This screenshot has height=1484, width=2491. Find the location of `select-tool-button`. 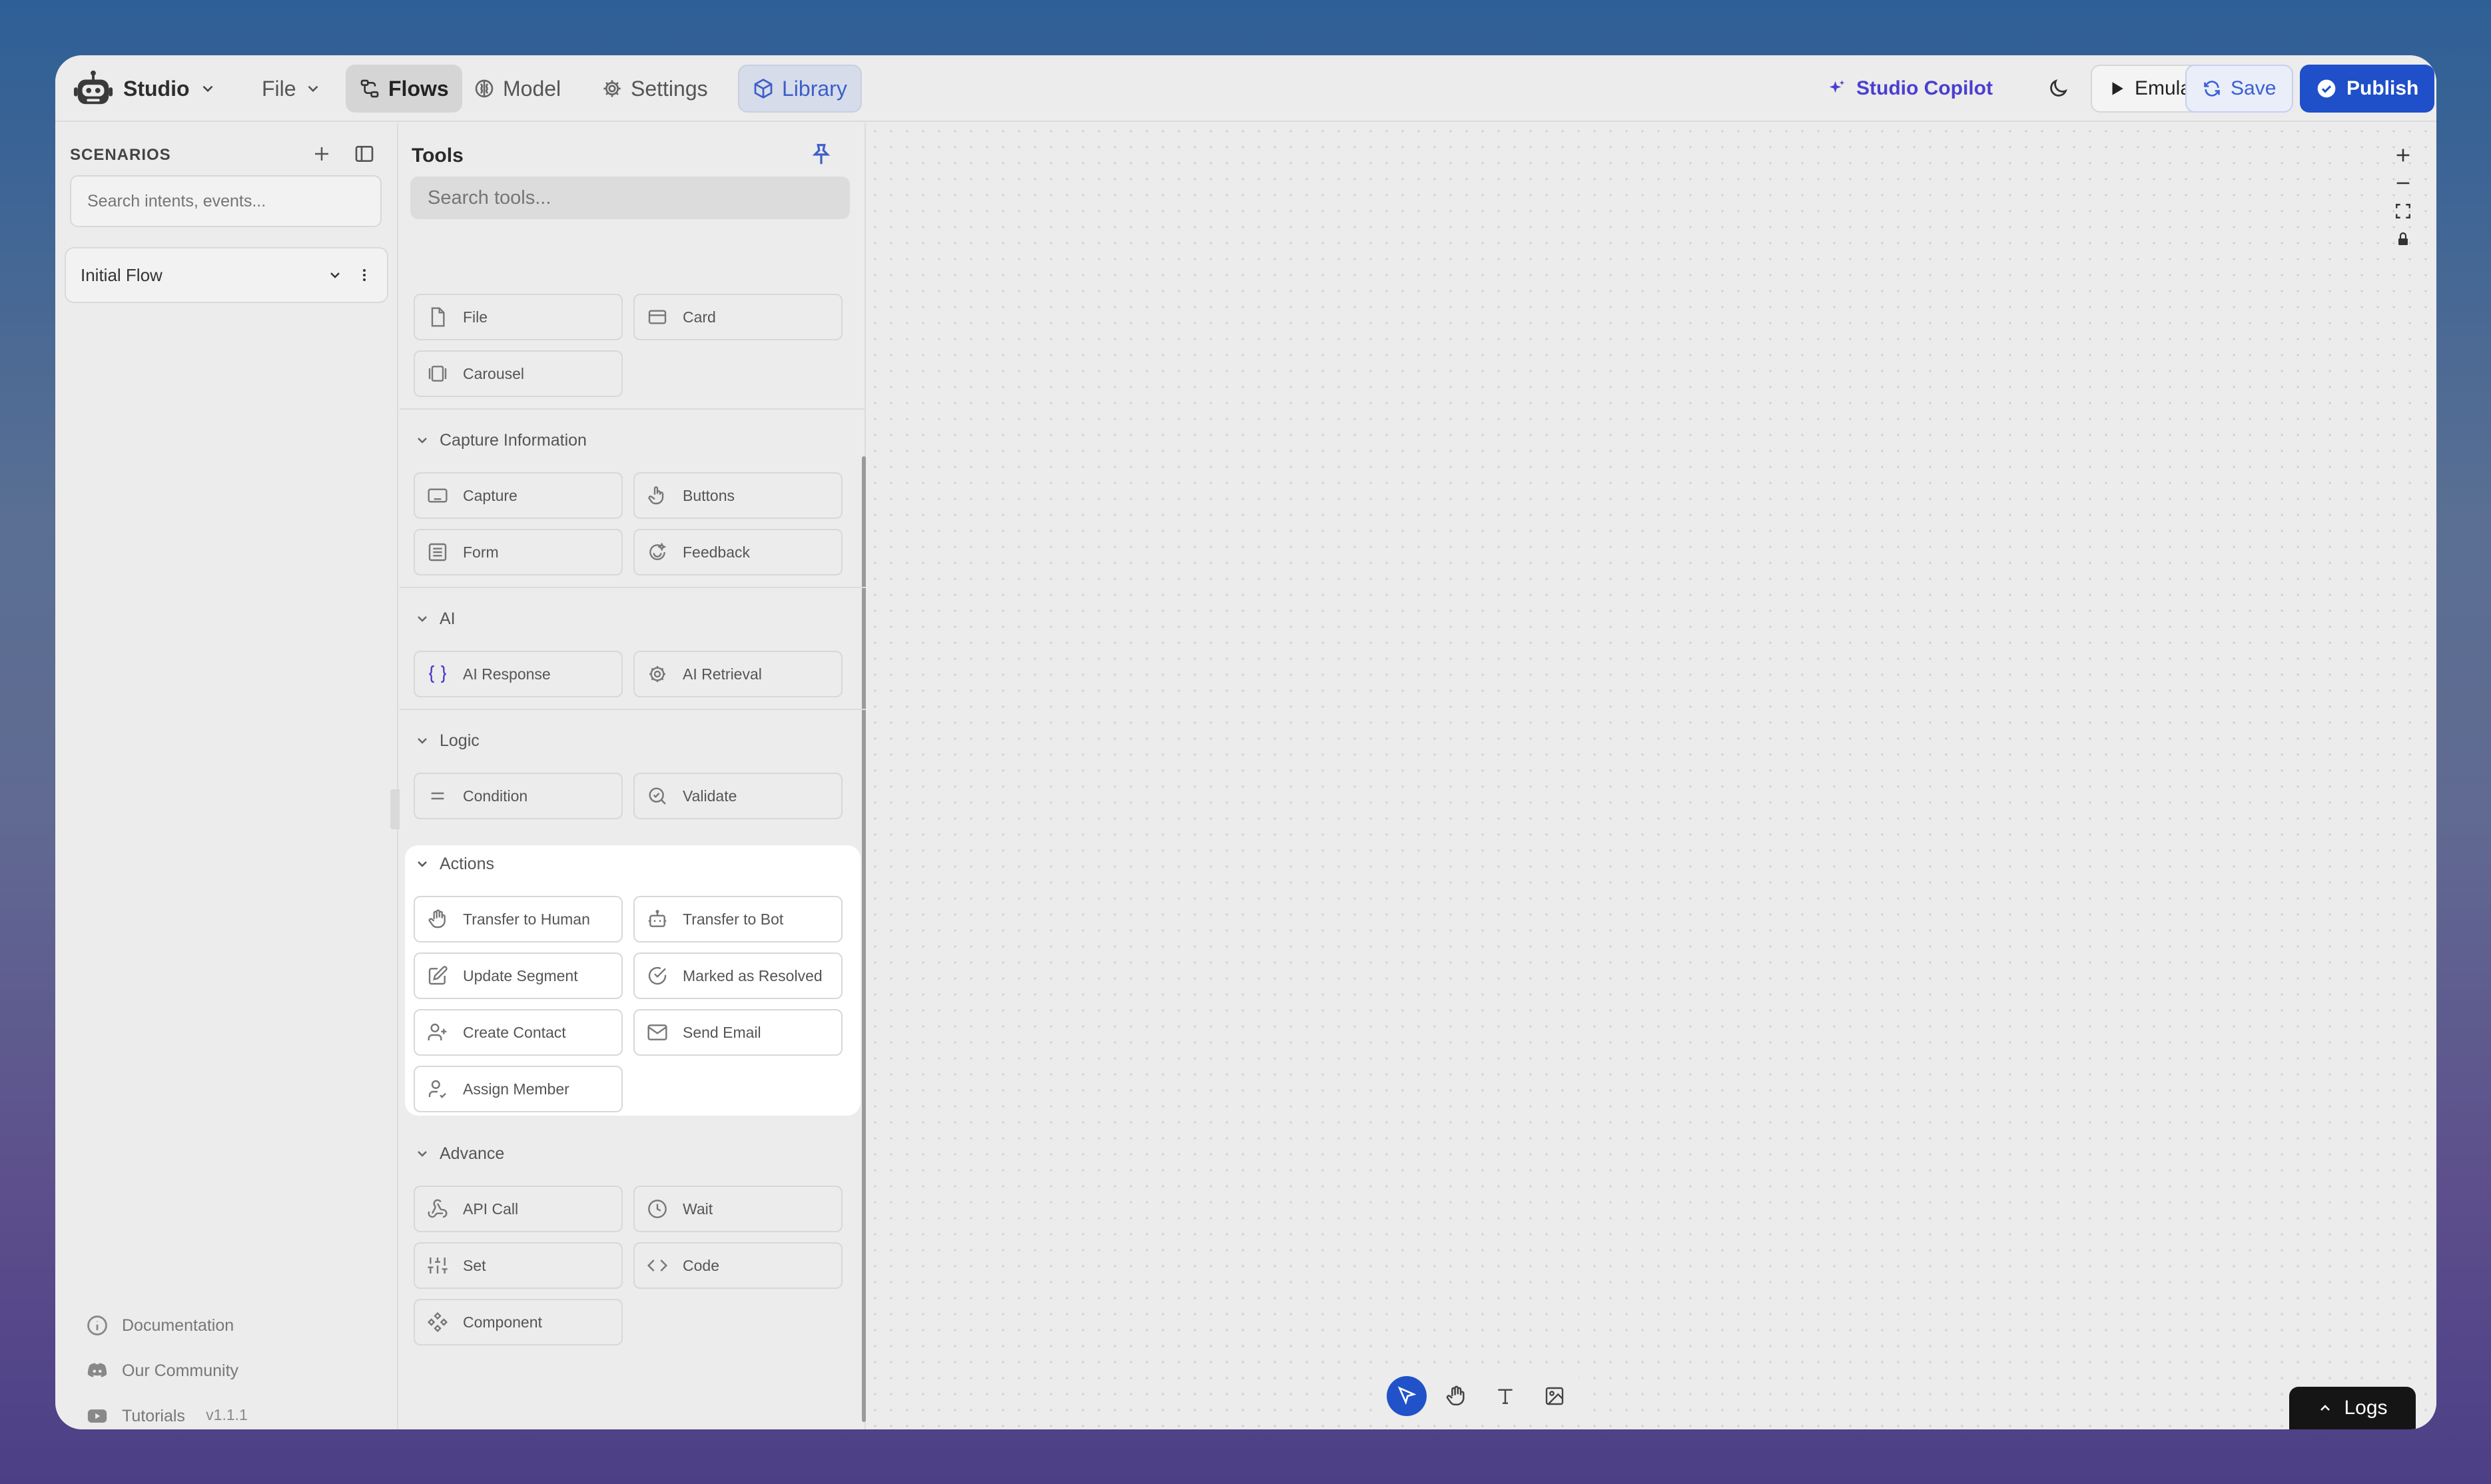

select-tool-button is located at coordinates (1407, 1396).